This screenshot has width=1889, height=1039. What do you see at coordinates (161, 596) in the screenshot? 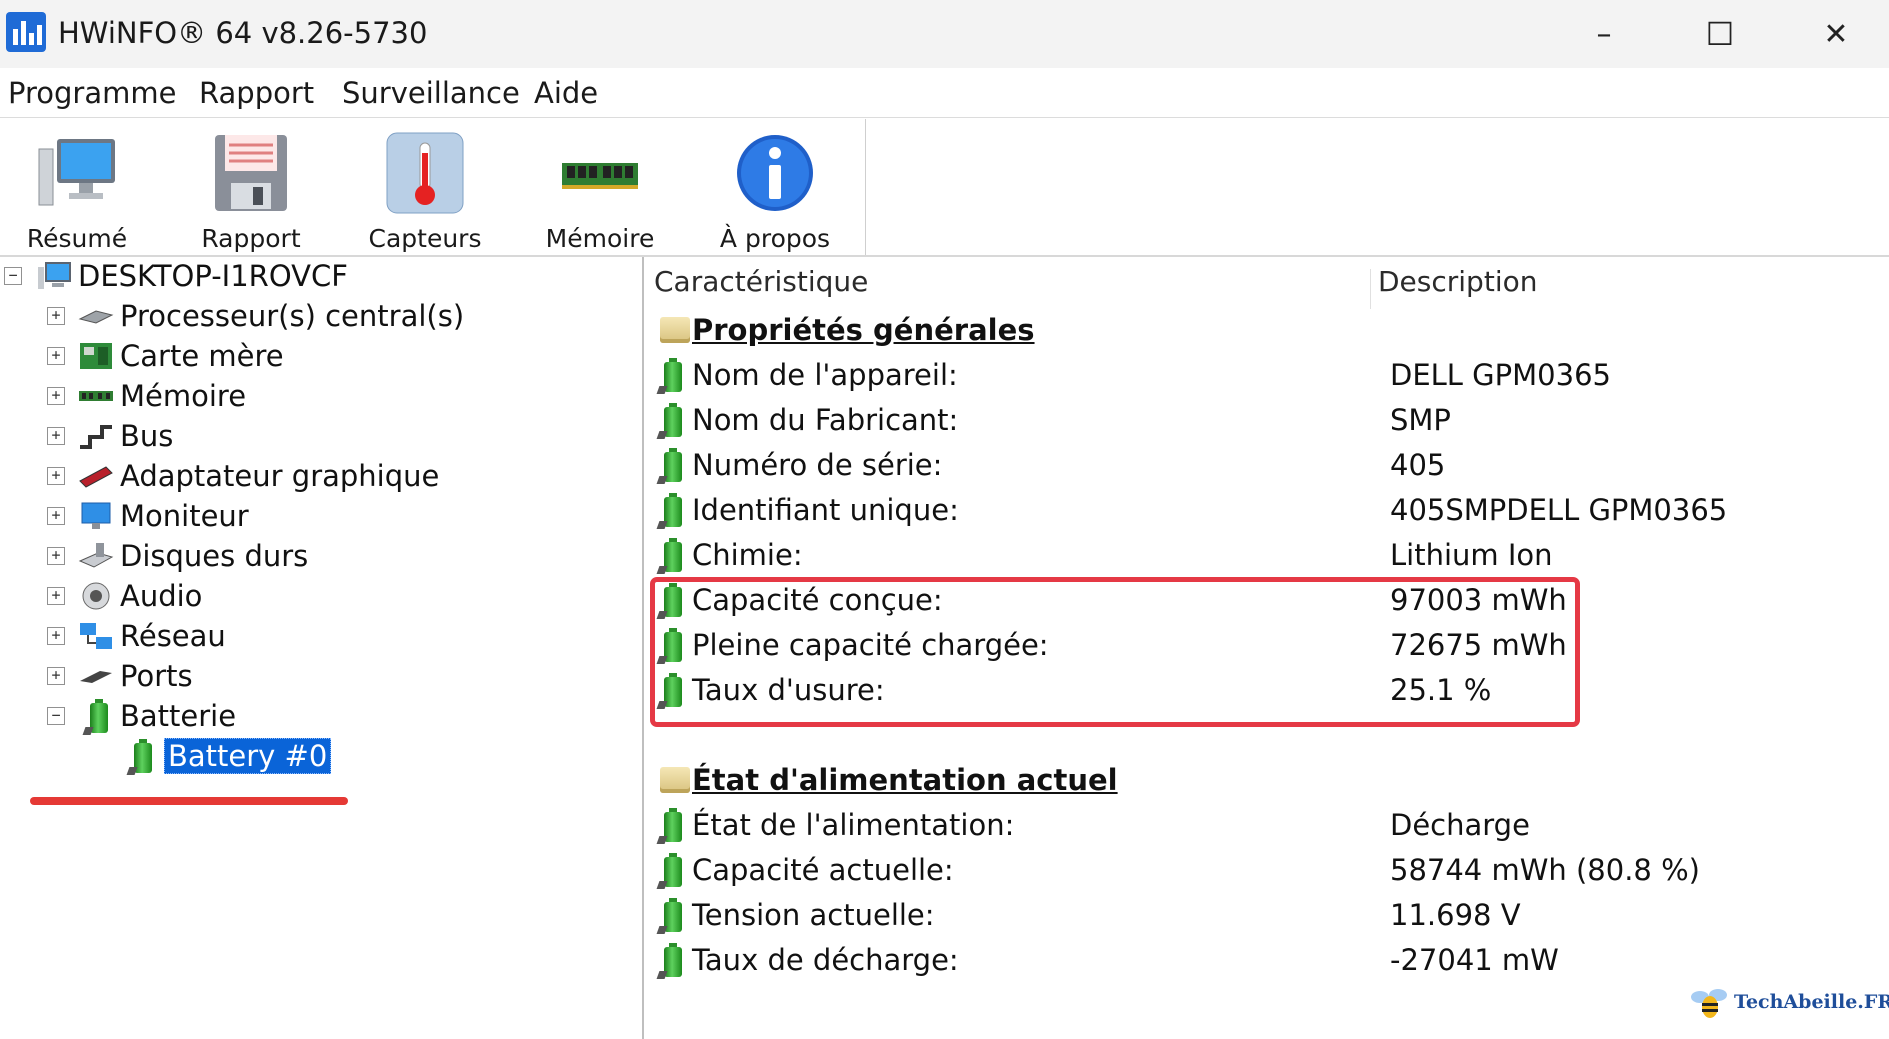
I see `tree-item-label: Audio` at bounding box center [161, 596].